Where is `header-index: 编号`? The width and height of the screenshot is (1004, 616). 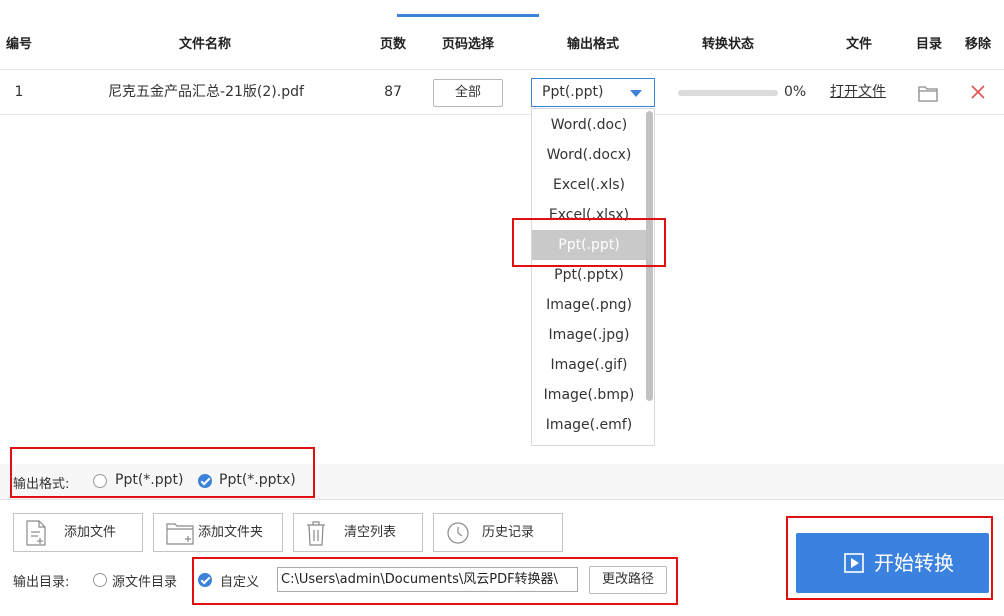 header-index: 编号 is located at coordinates (18, 44).